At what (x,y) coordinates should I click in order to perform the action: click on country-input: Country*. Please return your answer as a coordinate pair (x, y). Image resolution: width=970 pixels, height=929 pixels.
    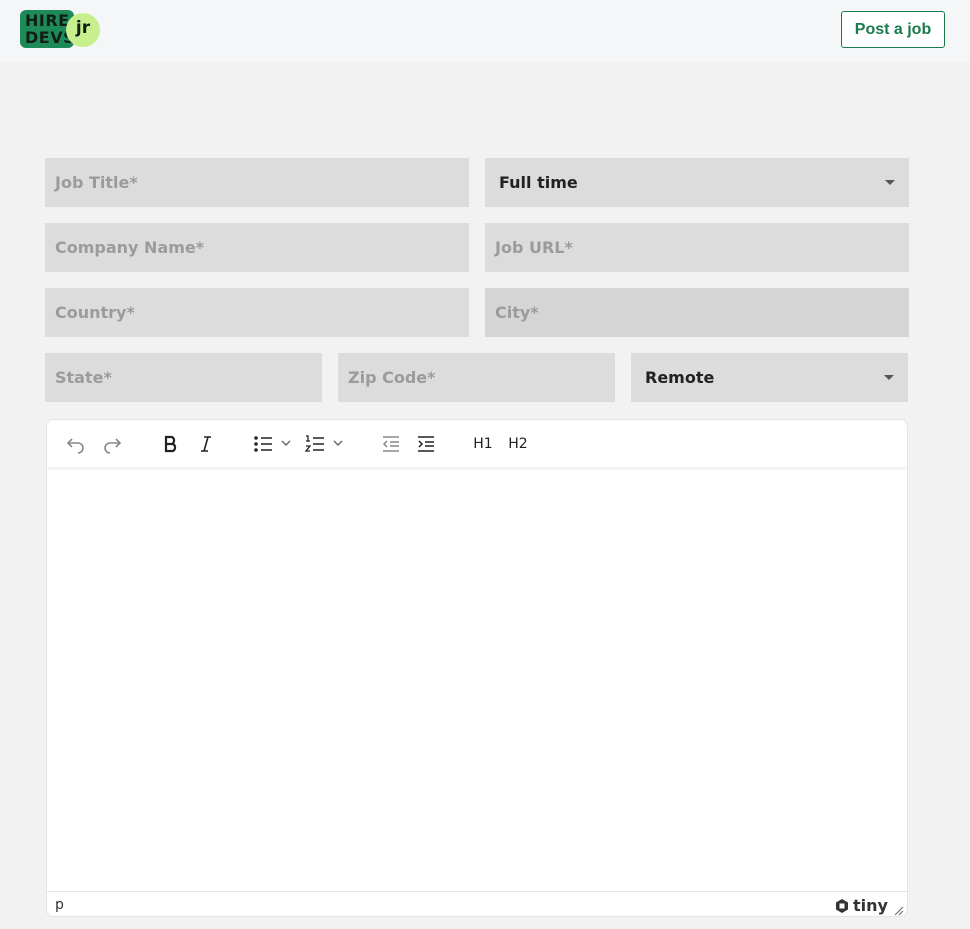
    Looking at the image, I should click on (257, 312).